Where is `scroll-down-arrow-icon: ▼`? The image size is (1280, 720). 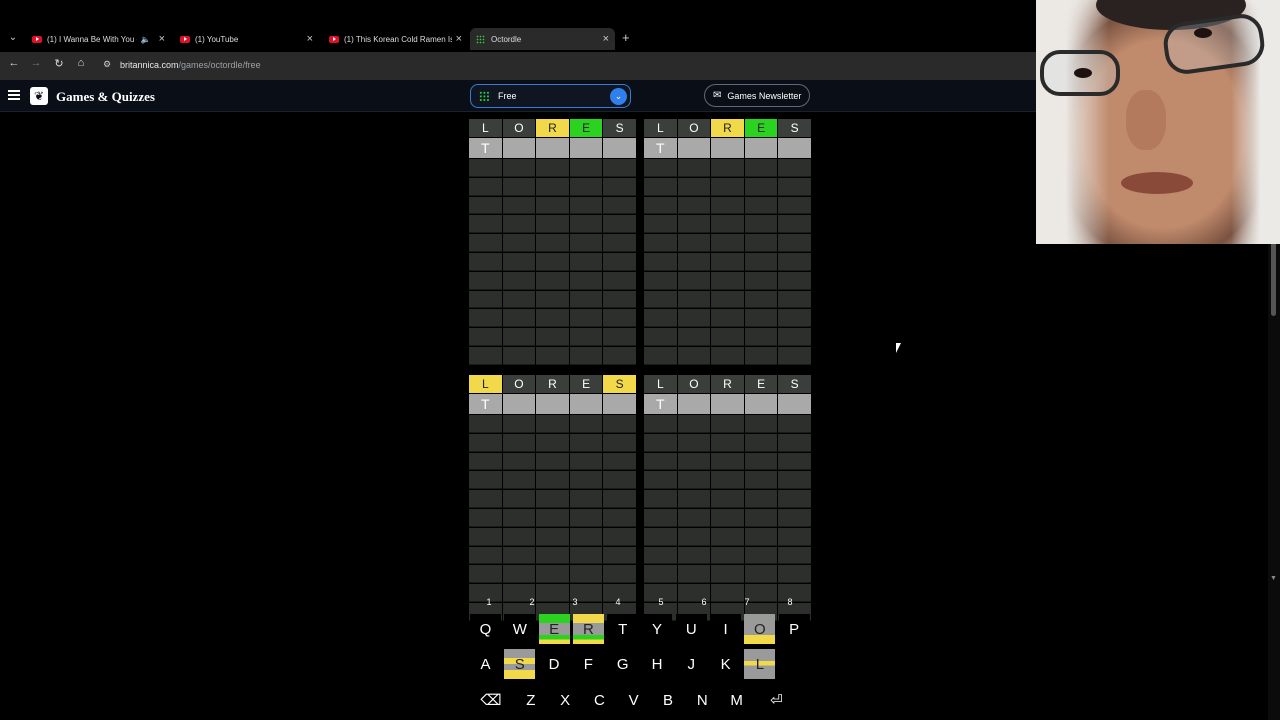
scroll-down-arrow-icon: ▼ is located at coordinates (1273, 578).